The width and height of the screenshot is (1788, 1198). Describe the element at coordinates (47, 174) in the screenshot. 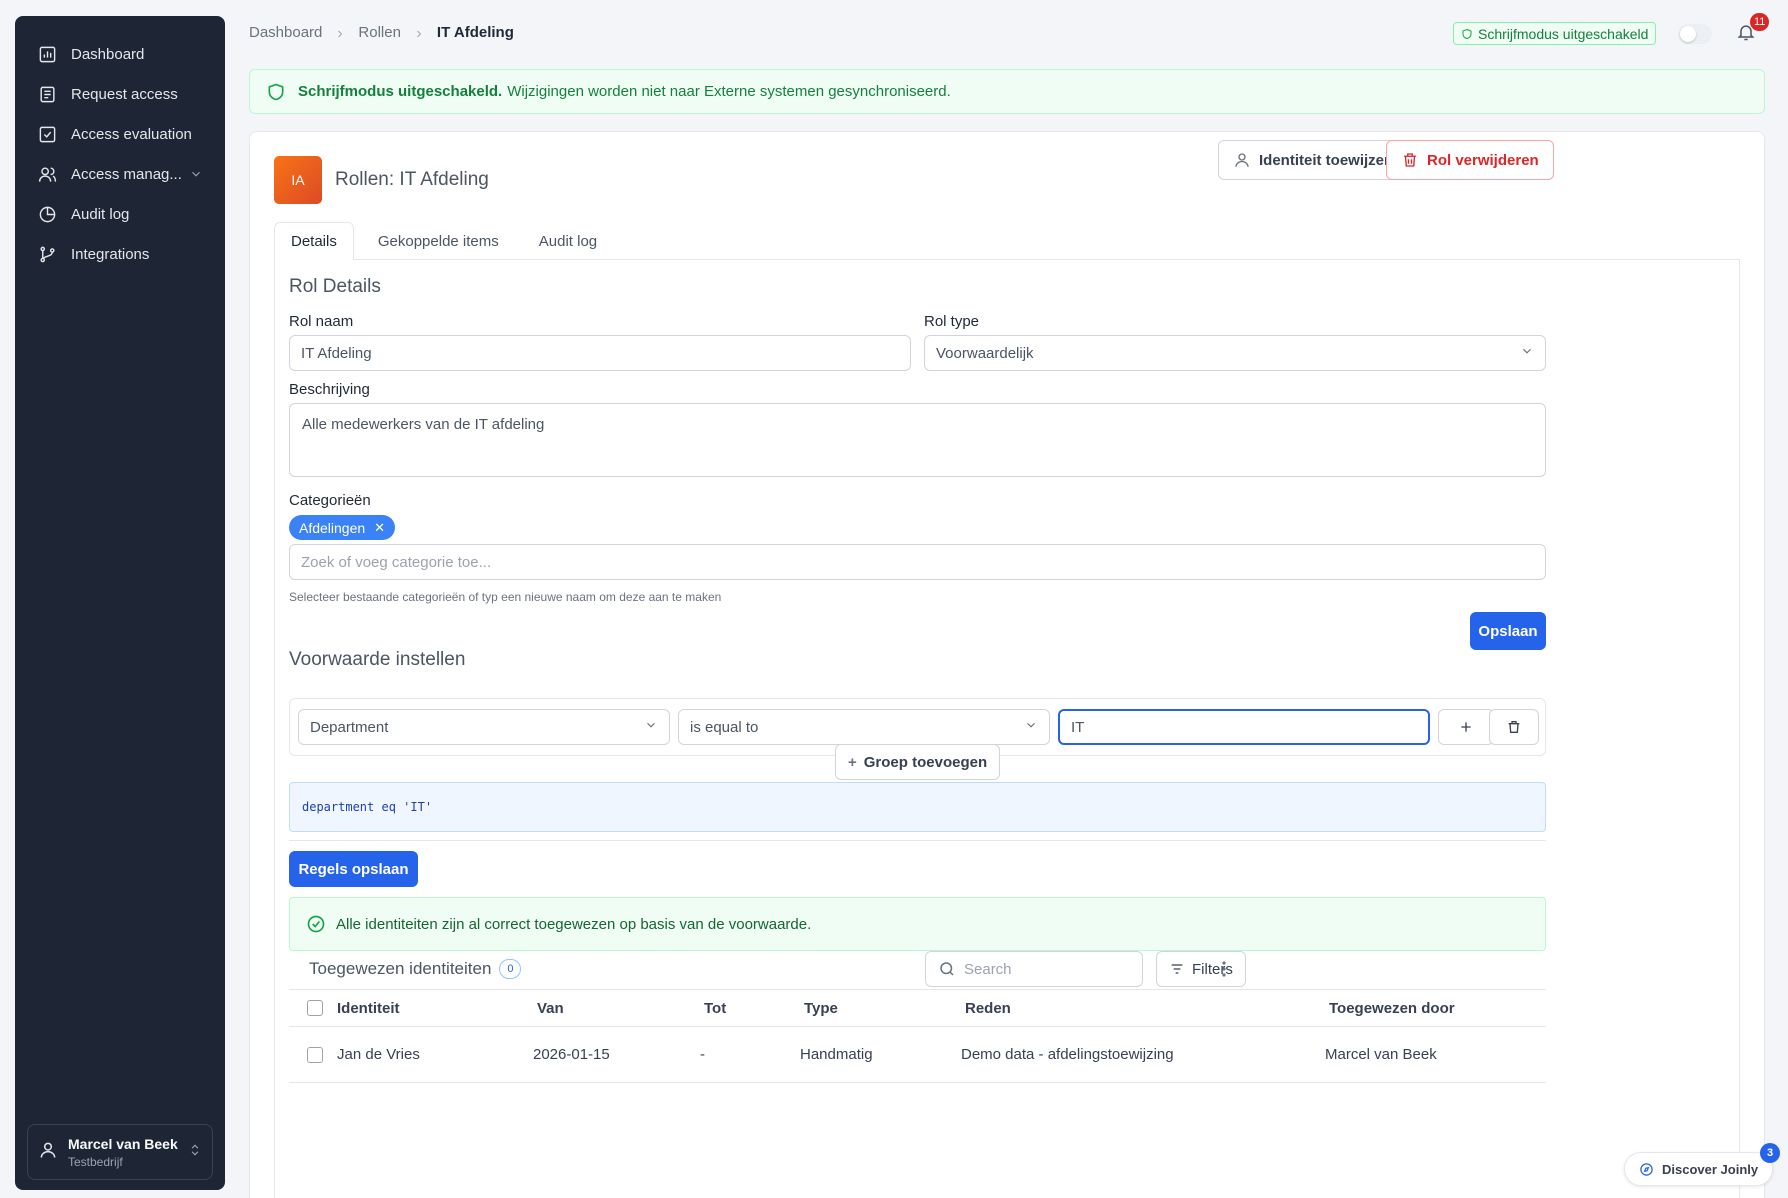

I see `users-icon` at that location.